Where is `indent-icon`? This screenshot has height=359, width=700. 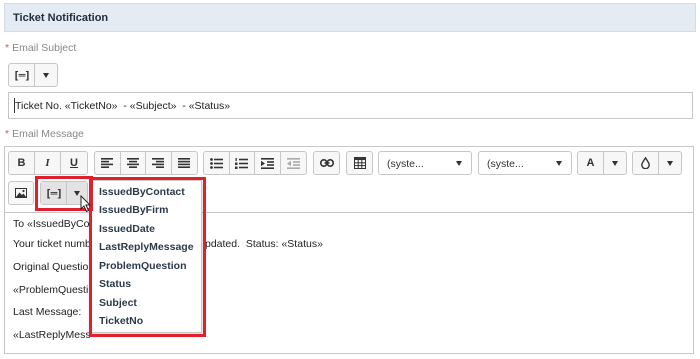 indent-icon is located at coordinates (267, 163).